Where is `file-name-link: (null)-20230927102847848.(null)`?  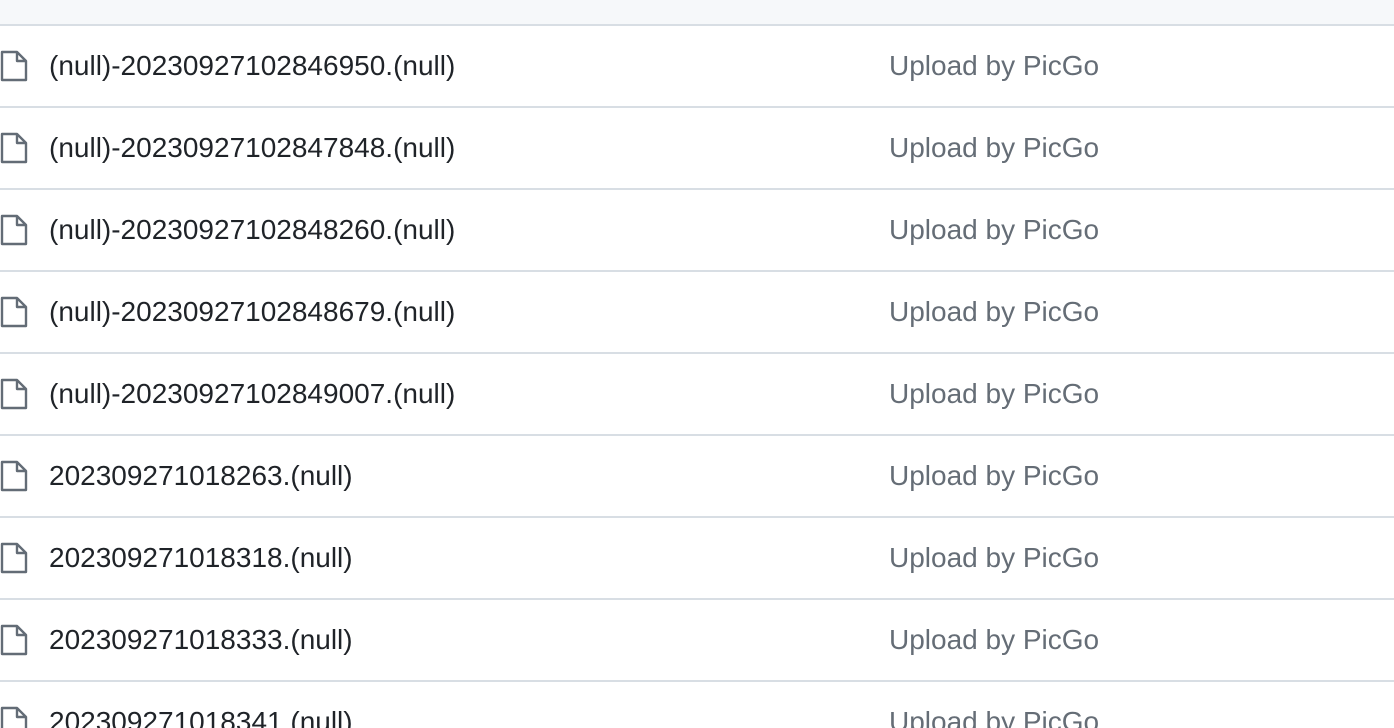 file-name-link: (null)-20230927102847848.(null) is located at coordinates (252, 148).